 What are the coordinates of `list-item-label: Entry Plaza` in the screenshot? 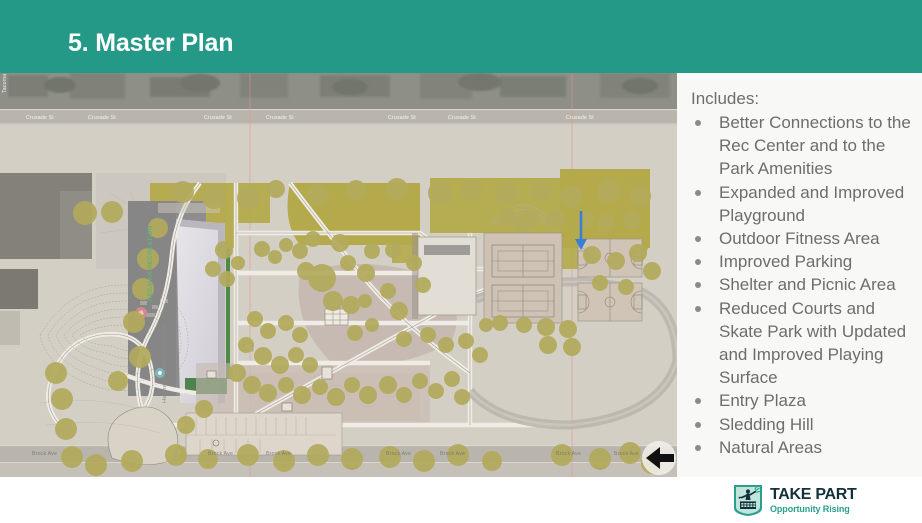 It's located at (762, 401).